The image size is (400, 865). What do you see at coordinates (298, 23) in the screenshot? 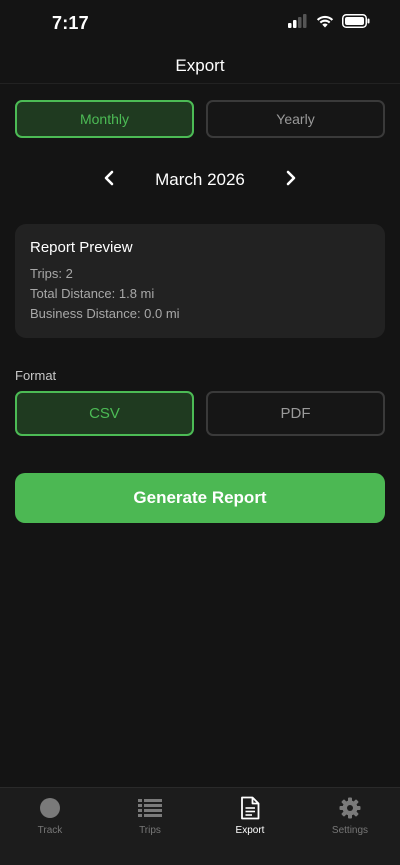
I see `cellular-signal-icon` at bounding box center [298, 23].